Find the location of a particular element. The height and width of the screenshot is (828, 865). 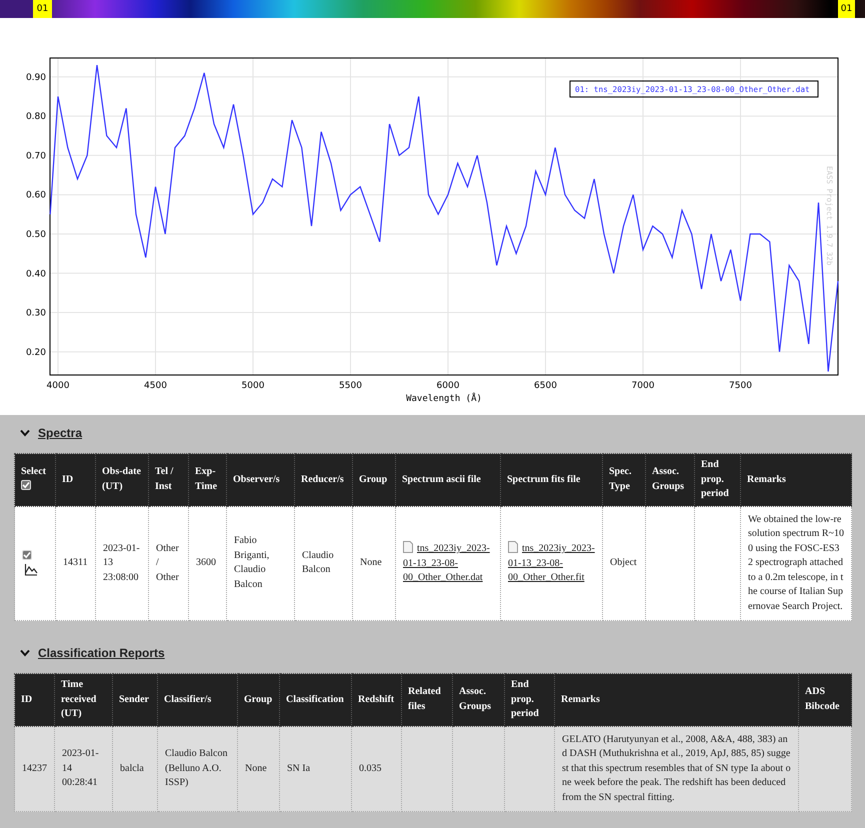

x-axis-title: Wavelength (Å) is located at coordinates (444, 399).